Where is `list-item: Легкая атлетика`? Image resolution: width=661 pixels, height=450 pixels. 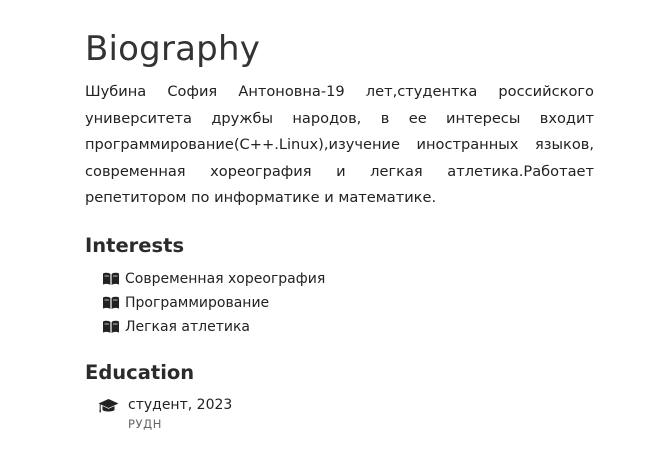
list-item: Легкая атлетика is located at coordinates (348, 327).